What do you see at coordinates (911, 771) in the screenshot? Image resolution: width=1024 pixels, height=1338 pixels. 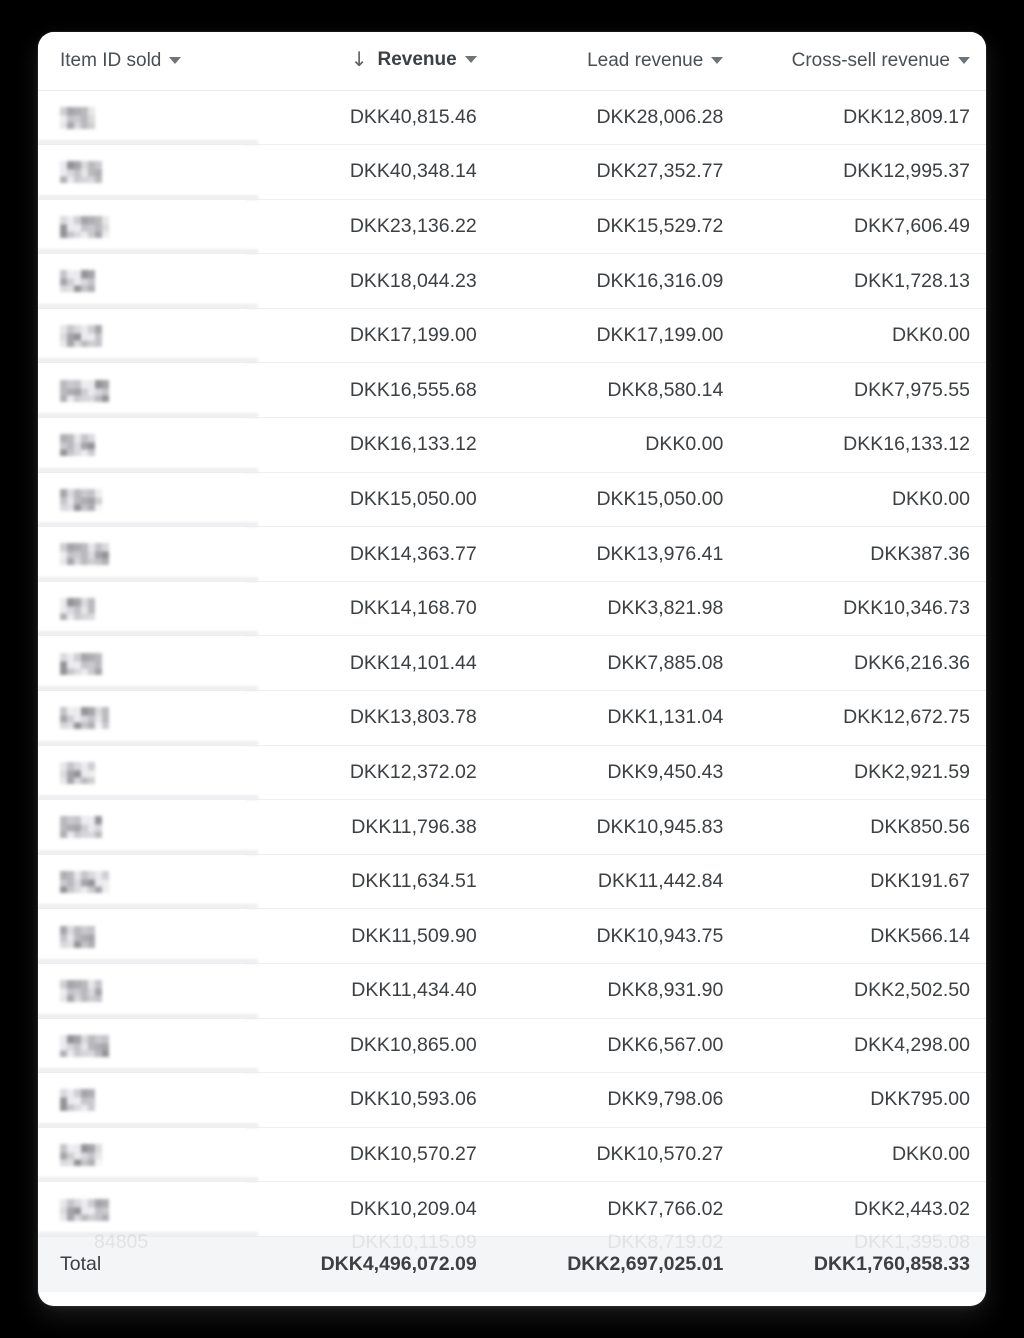 I see `cell-cross-sell-revenue-value: DKK2,921.59` at bounding box center [911, 771].